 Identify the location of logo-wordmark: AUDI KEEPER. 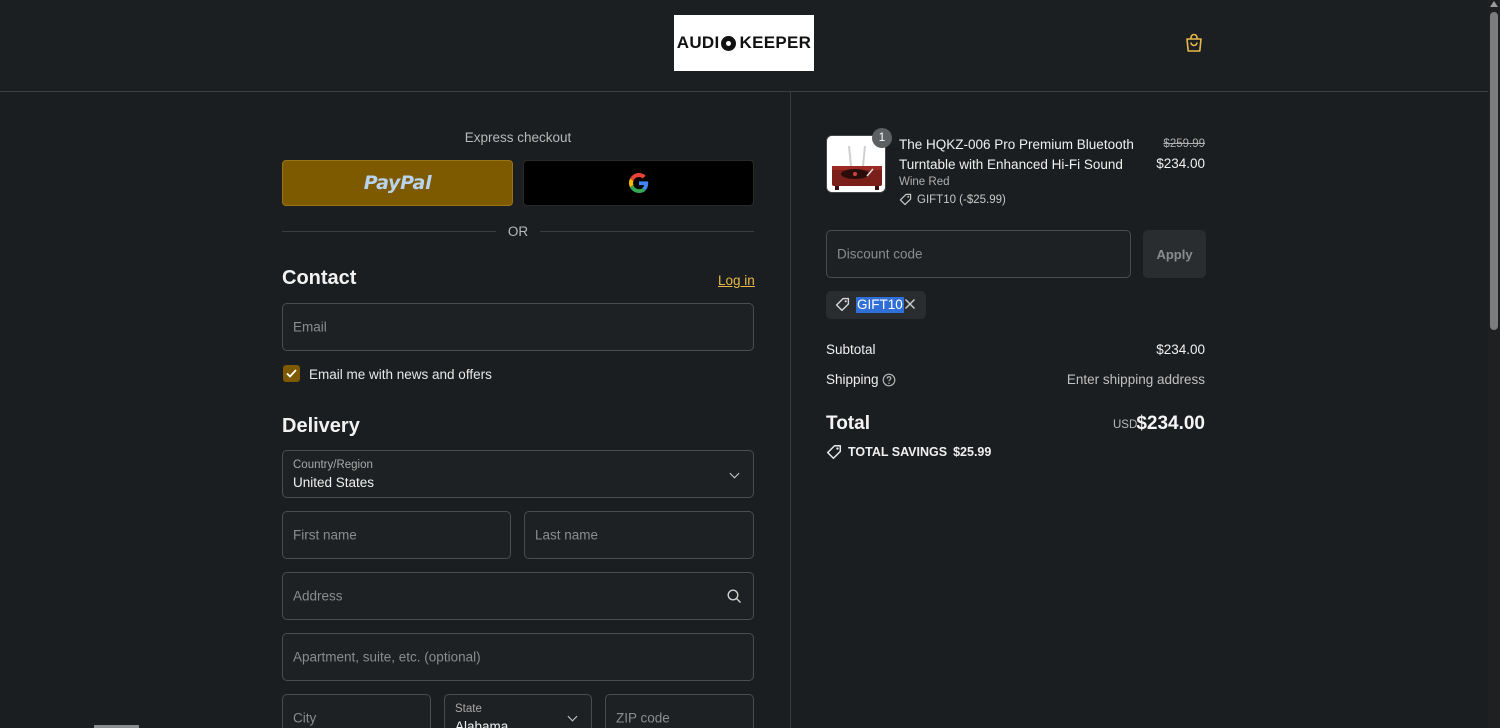
(744, 43).